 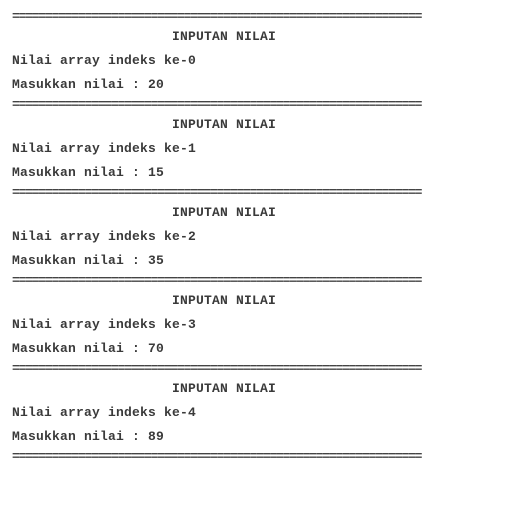 I want to click on index-line: Nilai array indeks ke-4, so click(x=104, y=412).